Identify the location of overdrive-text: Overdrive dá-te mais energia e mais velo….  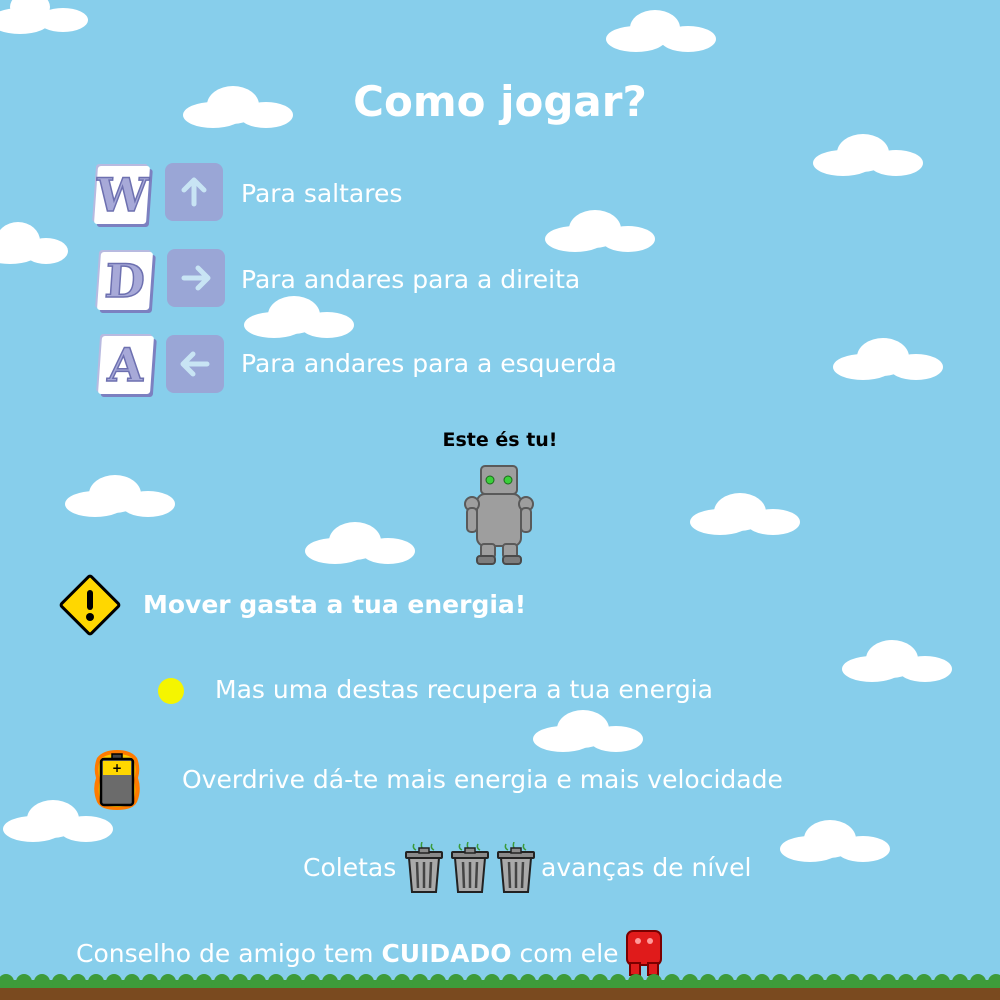
(482, 779).